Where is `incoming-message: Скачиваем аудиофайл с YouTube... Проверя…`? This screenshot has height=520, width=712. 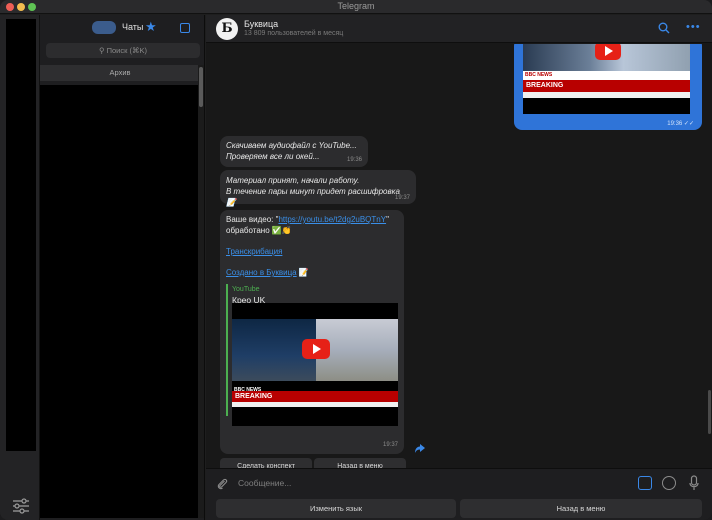
incoming-message: Скачиваем аудиофайл с YouTube... Проверя… is located at coordinates (294, 151).